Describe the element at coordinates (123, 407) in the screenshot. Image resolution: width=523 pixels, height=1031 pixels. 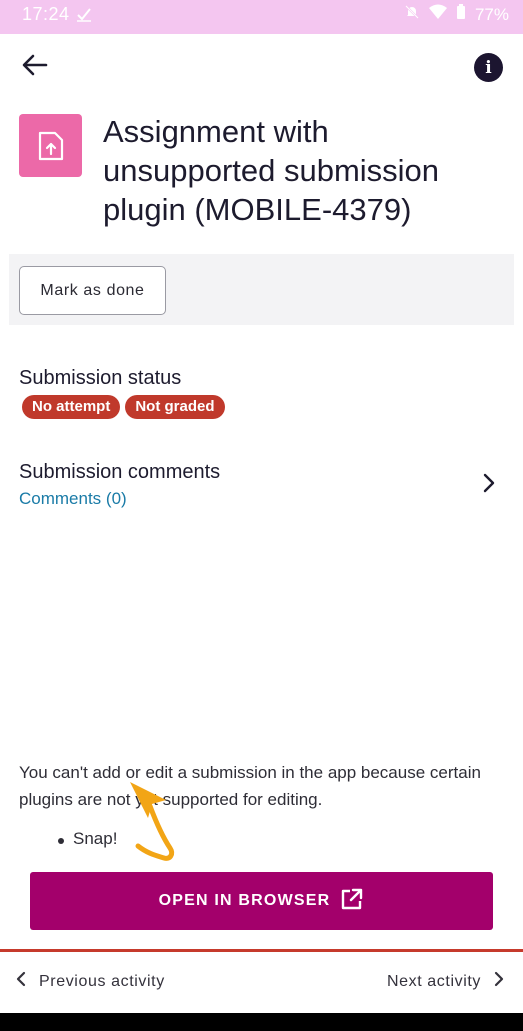
I see `status-badges: No attempt Not graded` at that location.